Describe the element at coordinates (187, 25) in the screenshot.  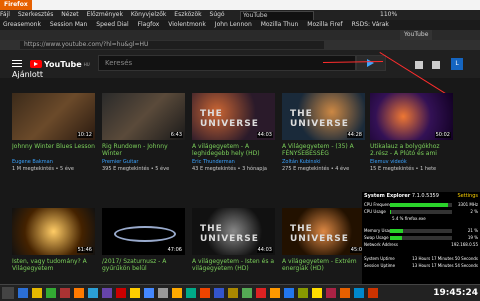
I see `bookmark-item: Violentmonk` at that location.